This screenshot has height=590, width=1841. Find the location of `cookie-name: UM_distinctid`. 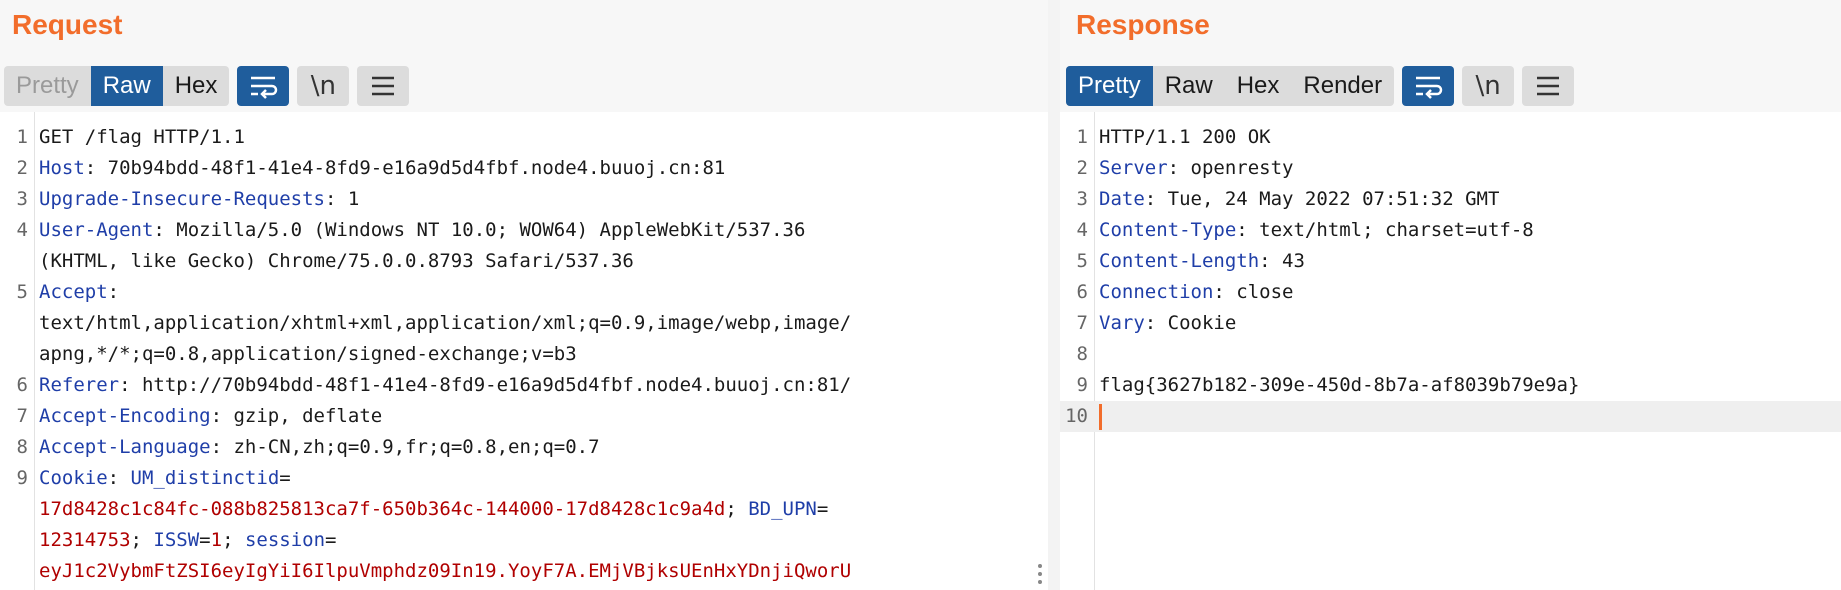

cookie-name: UM_distinctid is located at coordinates (205, 478).